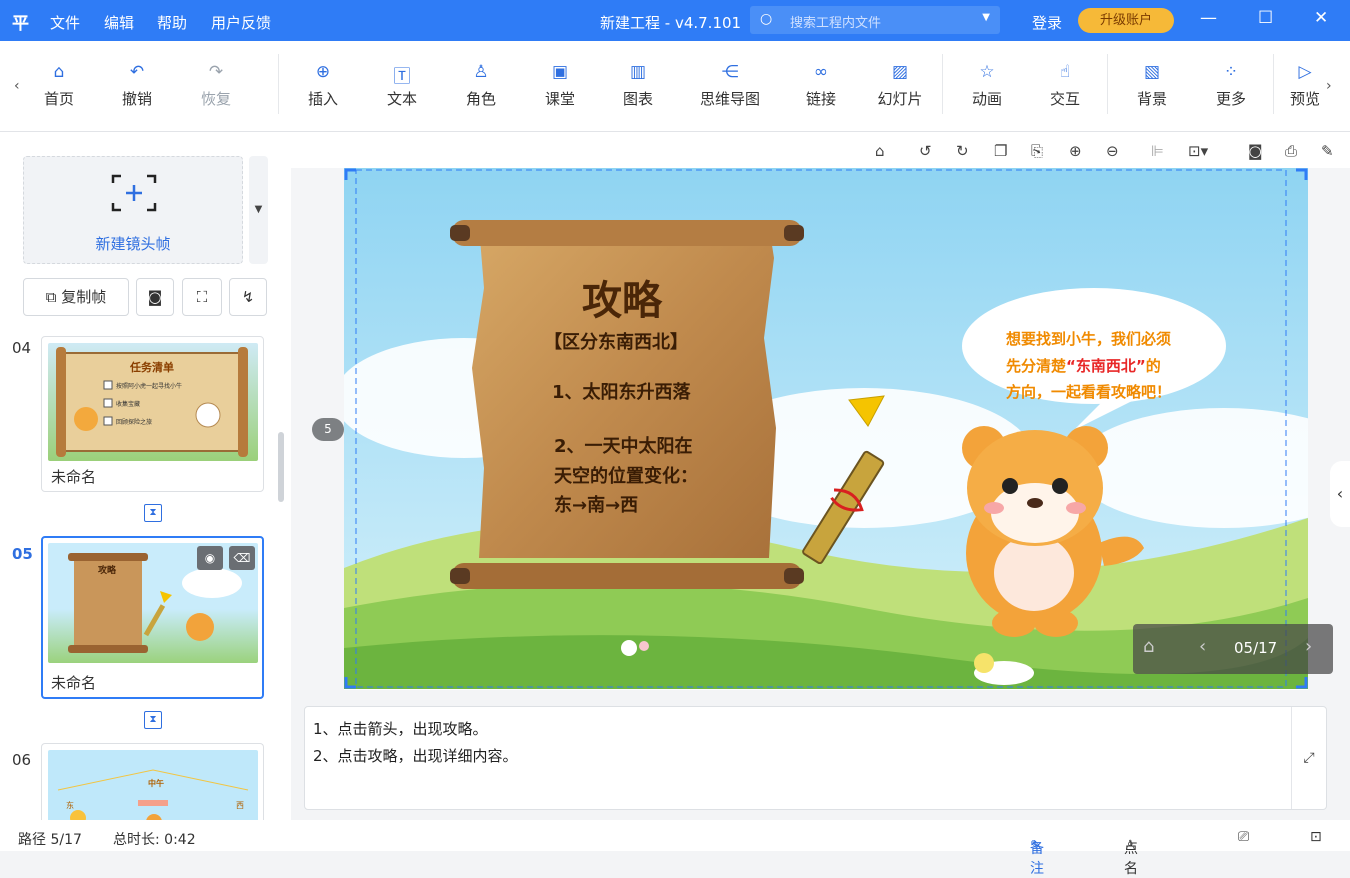 This screenshot has width=1350, height=878. What do you see at coordinates (22, 348) in the screenshot?
I see `frame-number: 04` at bounding box center [22, 348].